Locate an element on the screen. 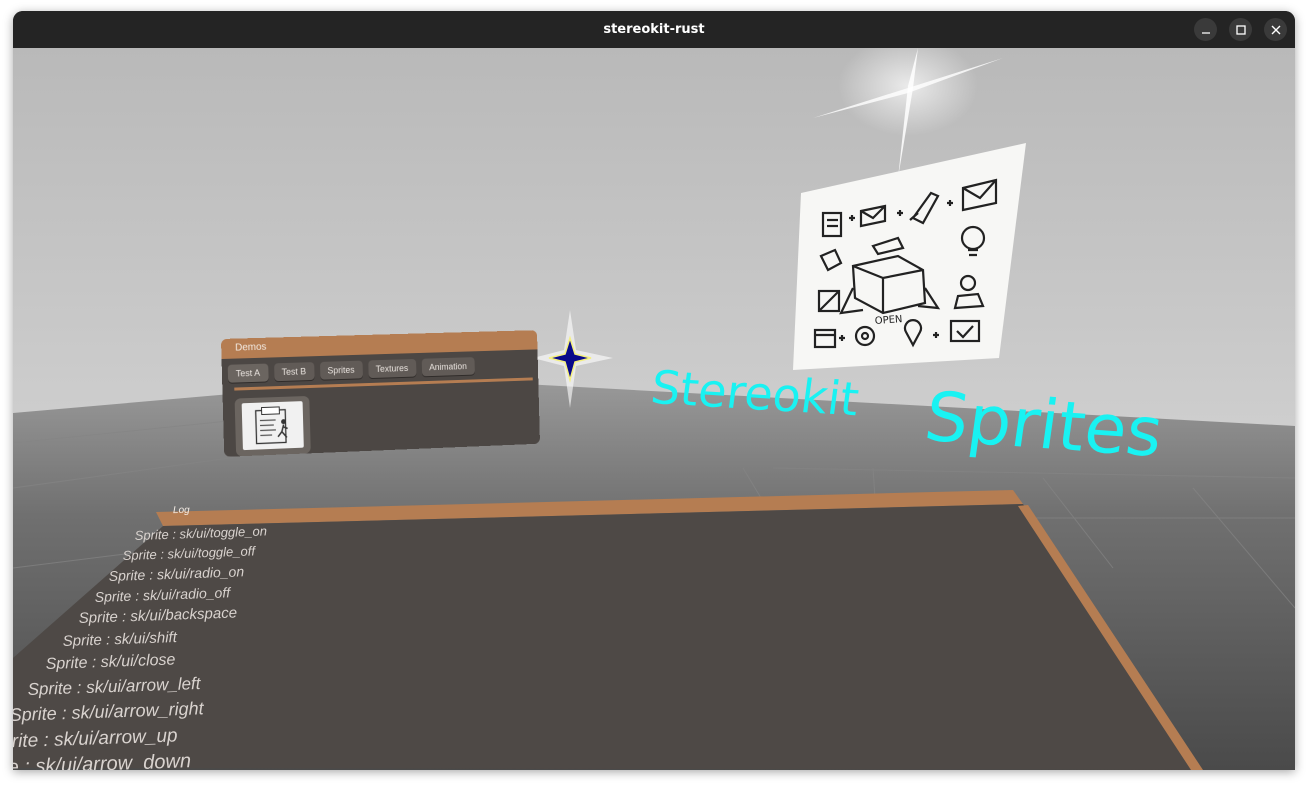  window-controls is located at coordinates (1240, 29).